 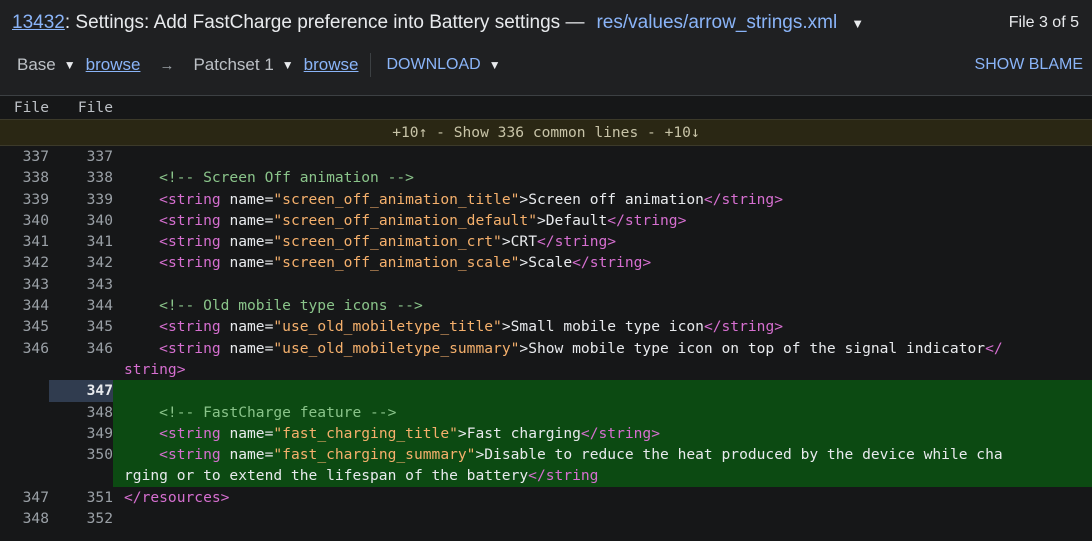 I want to click on code-token: <!-- FastCharge feature -->, so click(x=260, y=412).